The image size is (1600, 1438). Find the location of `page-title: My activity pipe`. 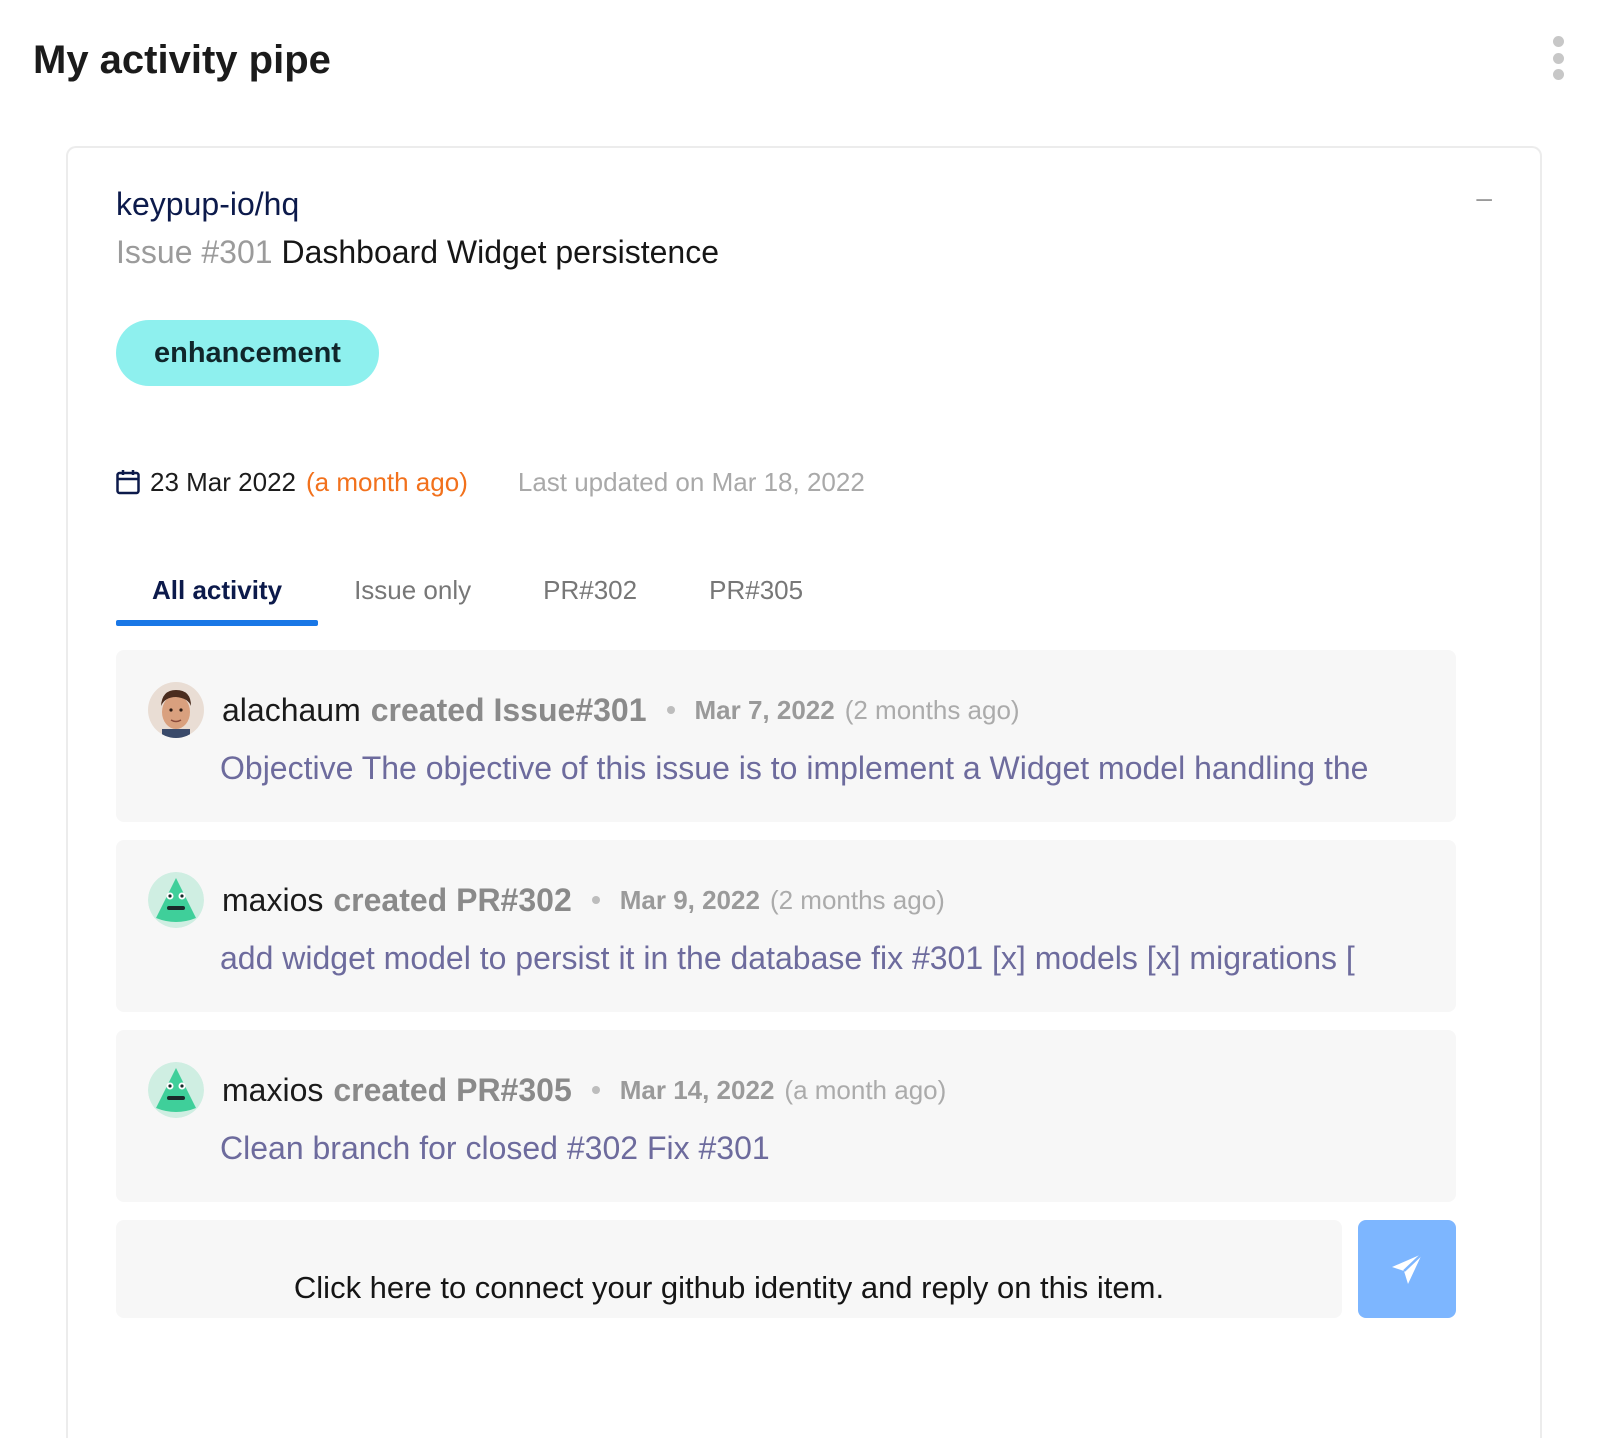

page-title: My activity pipe is located at coordinates (182, 60).